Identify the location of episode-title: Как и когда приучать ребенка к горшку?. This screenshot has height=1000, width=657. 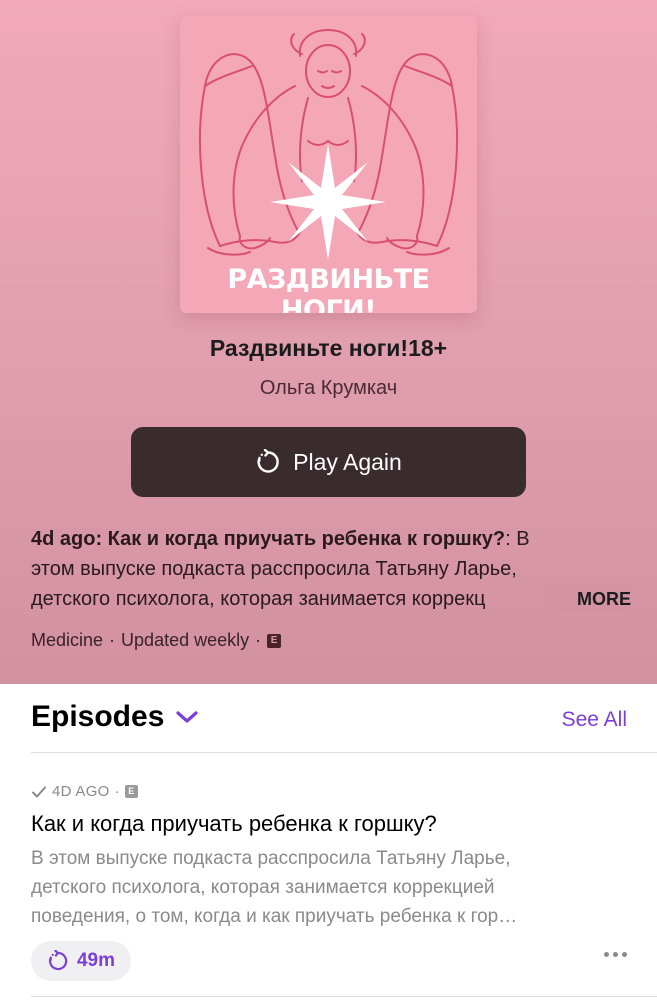
(234, 824).